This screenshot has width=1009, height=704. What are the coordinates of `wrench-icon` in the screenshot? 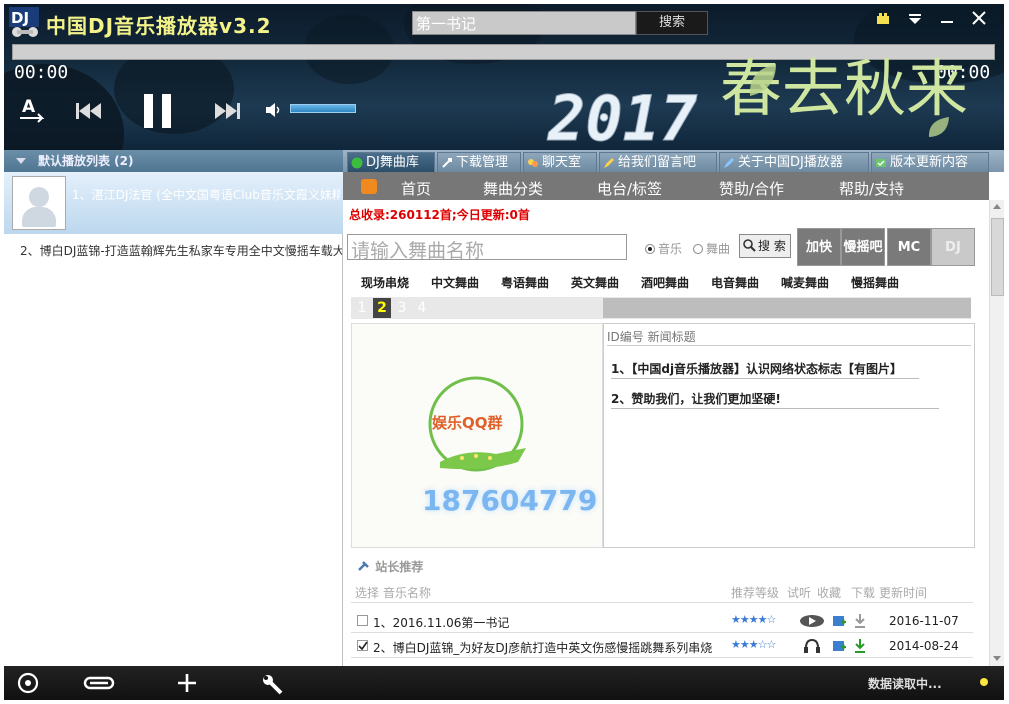 It's located at (272, 684).